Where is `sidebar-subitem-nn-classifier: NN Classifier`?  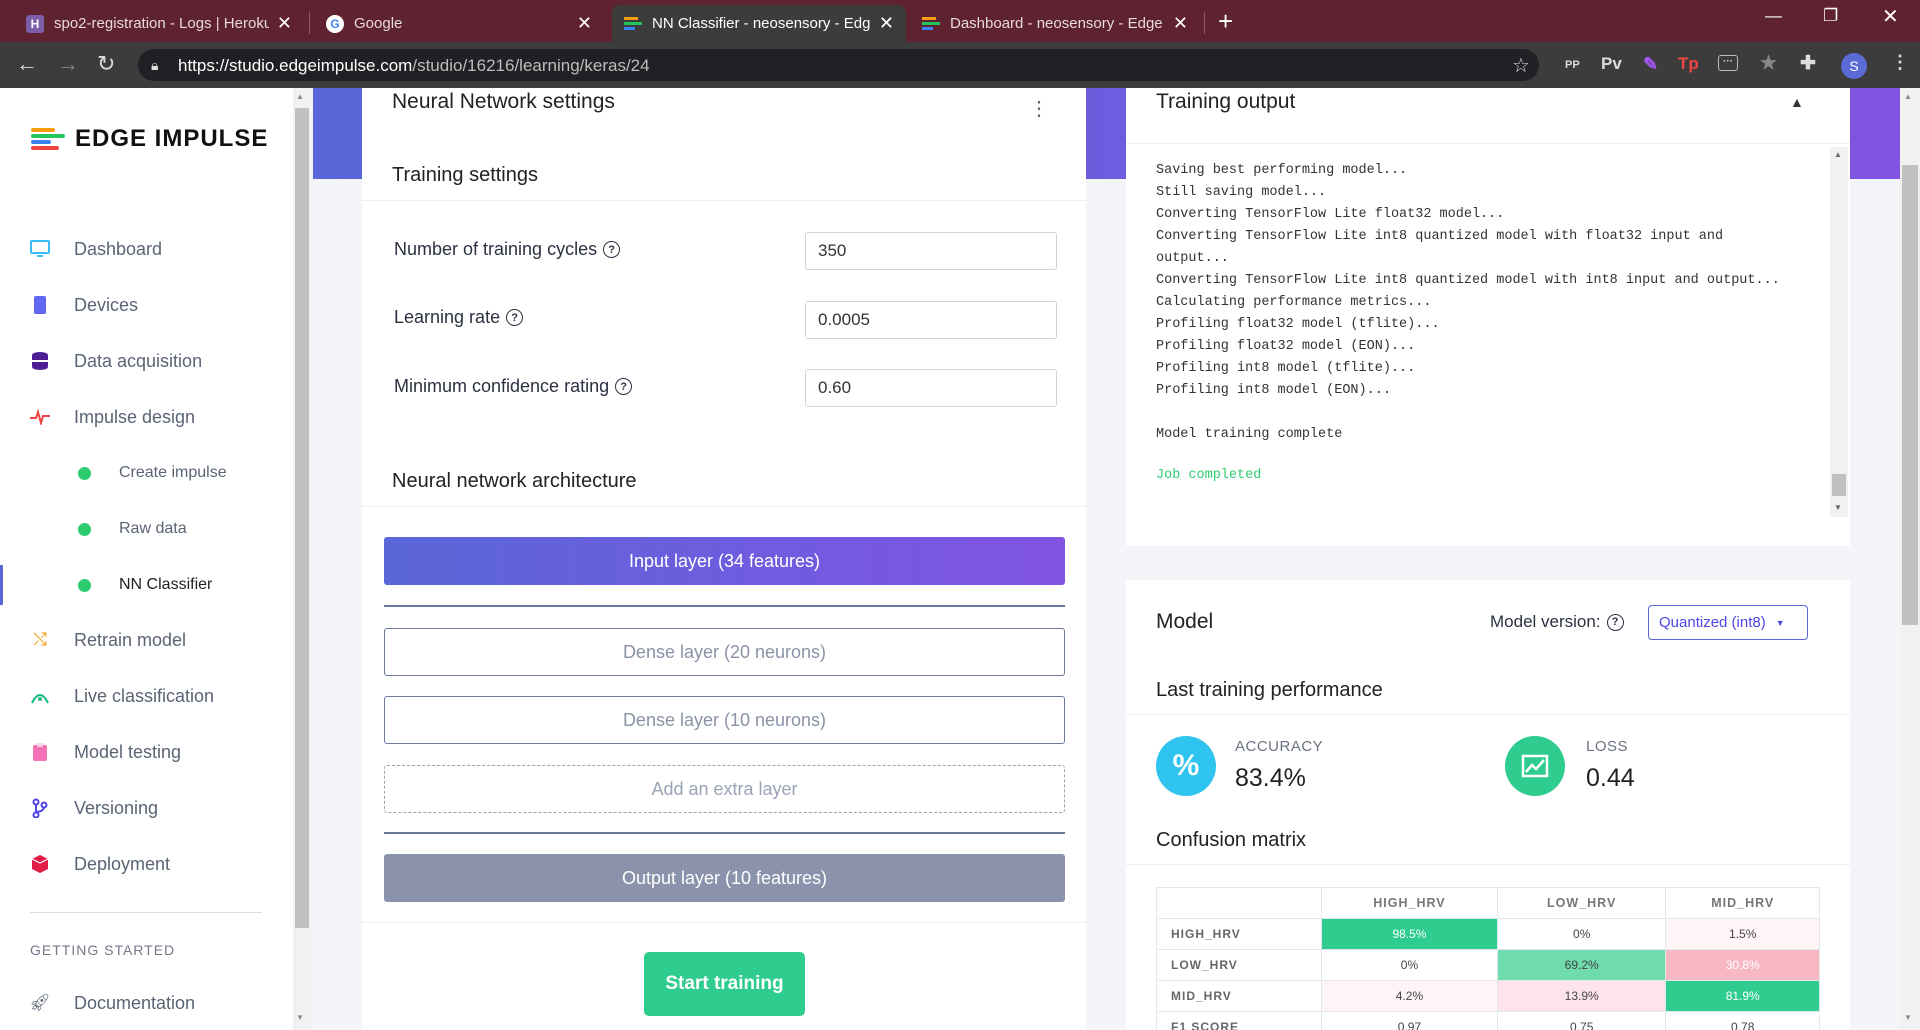 sidebar-subitem-nn-classifier: NN Classifier is located at coordinates (145, 585).